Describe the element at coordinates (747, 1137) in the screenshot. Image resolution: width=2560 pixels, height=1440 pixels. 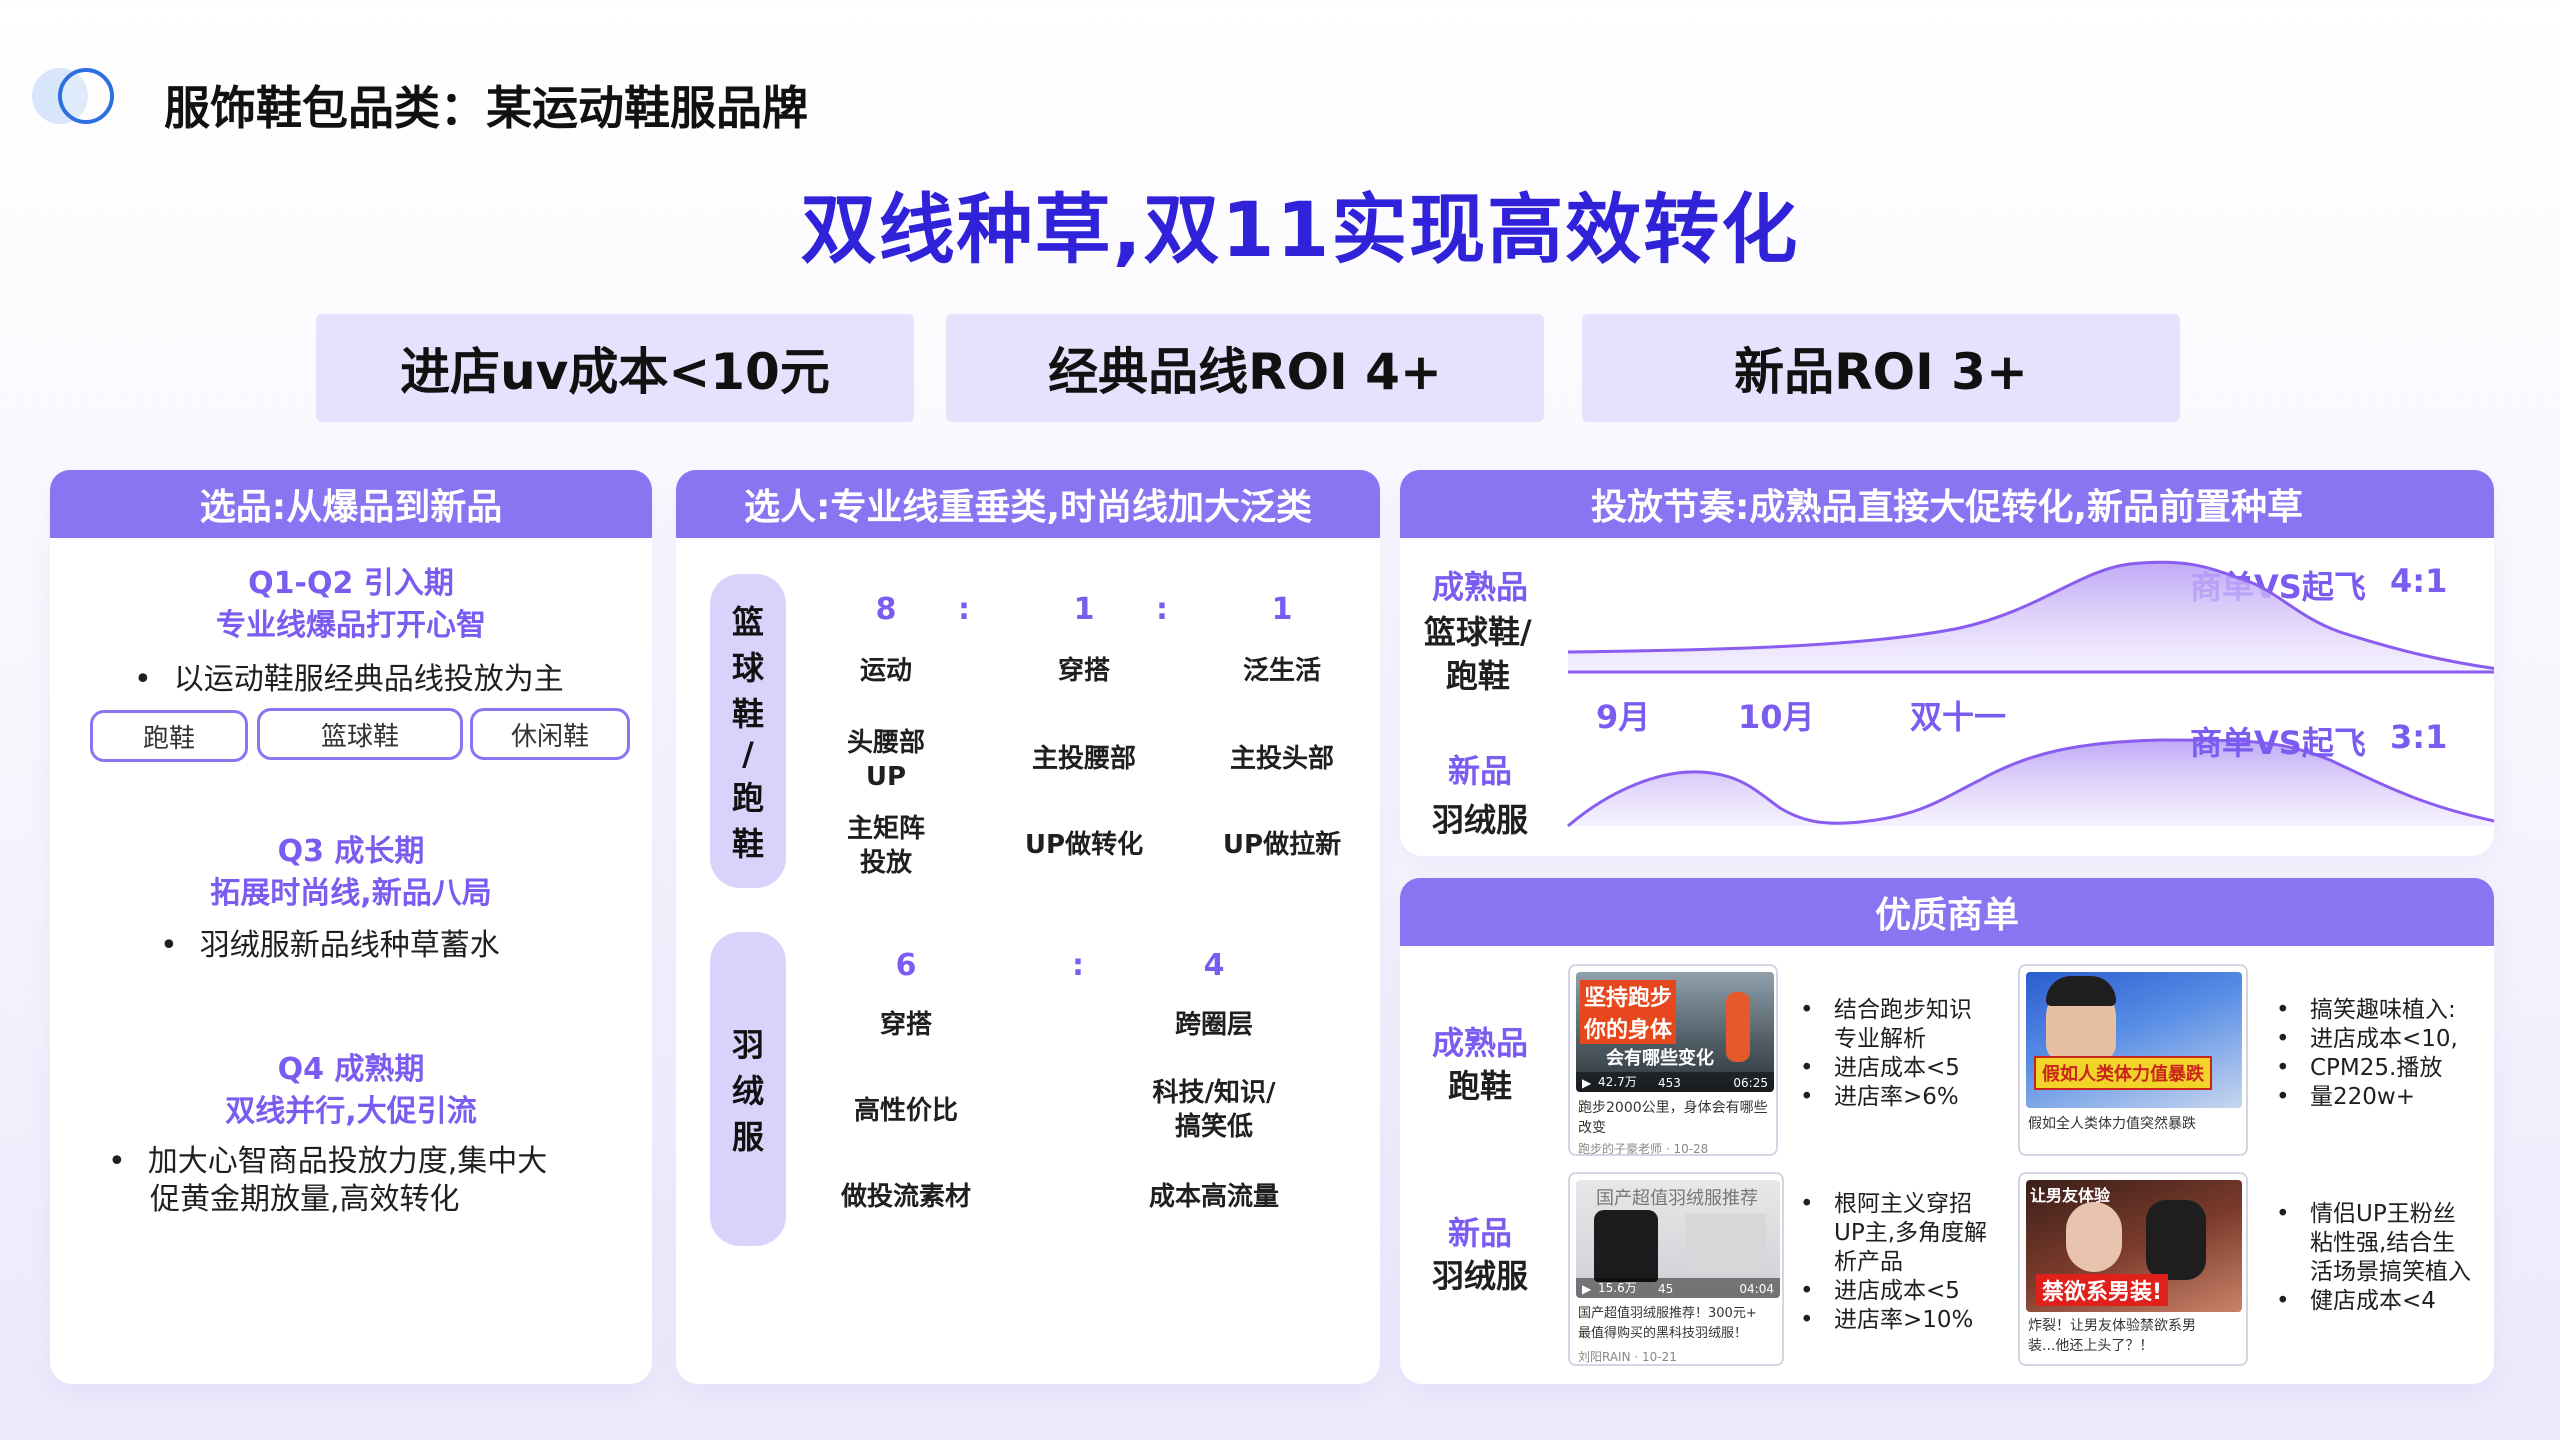
I see `category-char: 服` at that location.